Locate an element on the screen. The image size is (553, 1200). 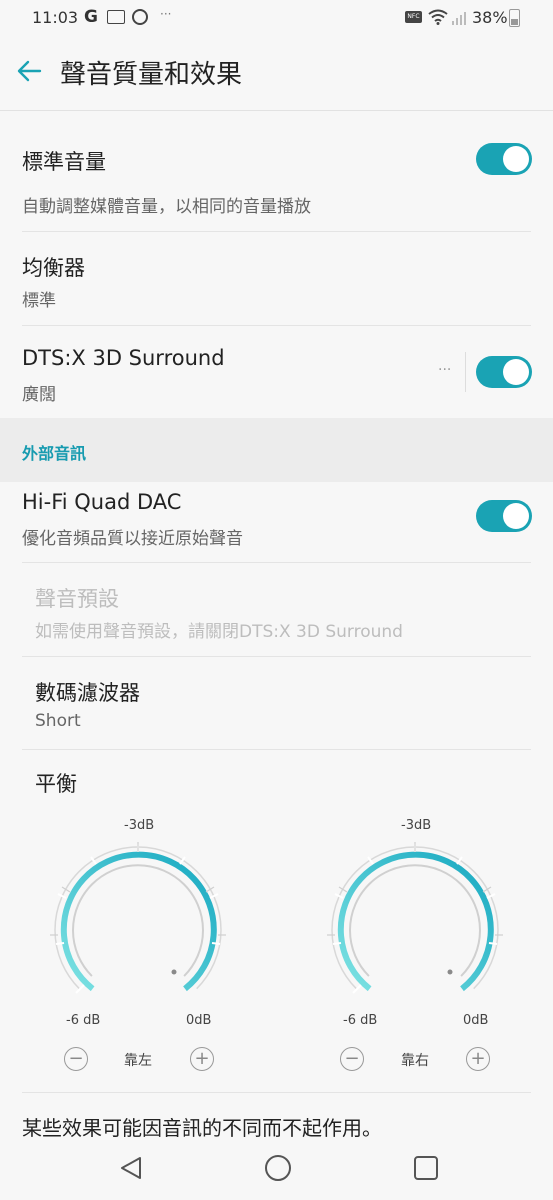
right-dial-graphic is located at coordinates (415, 918).